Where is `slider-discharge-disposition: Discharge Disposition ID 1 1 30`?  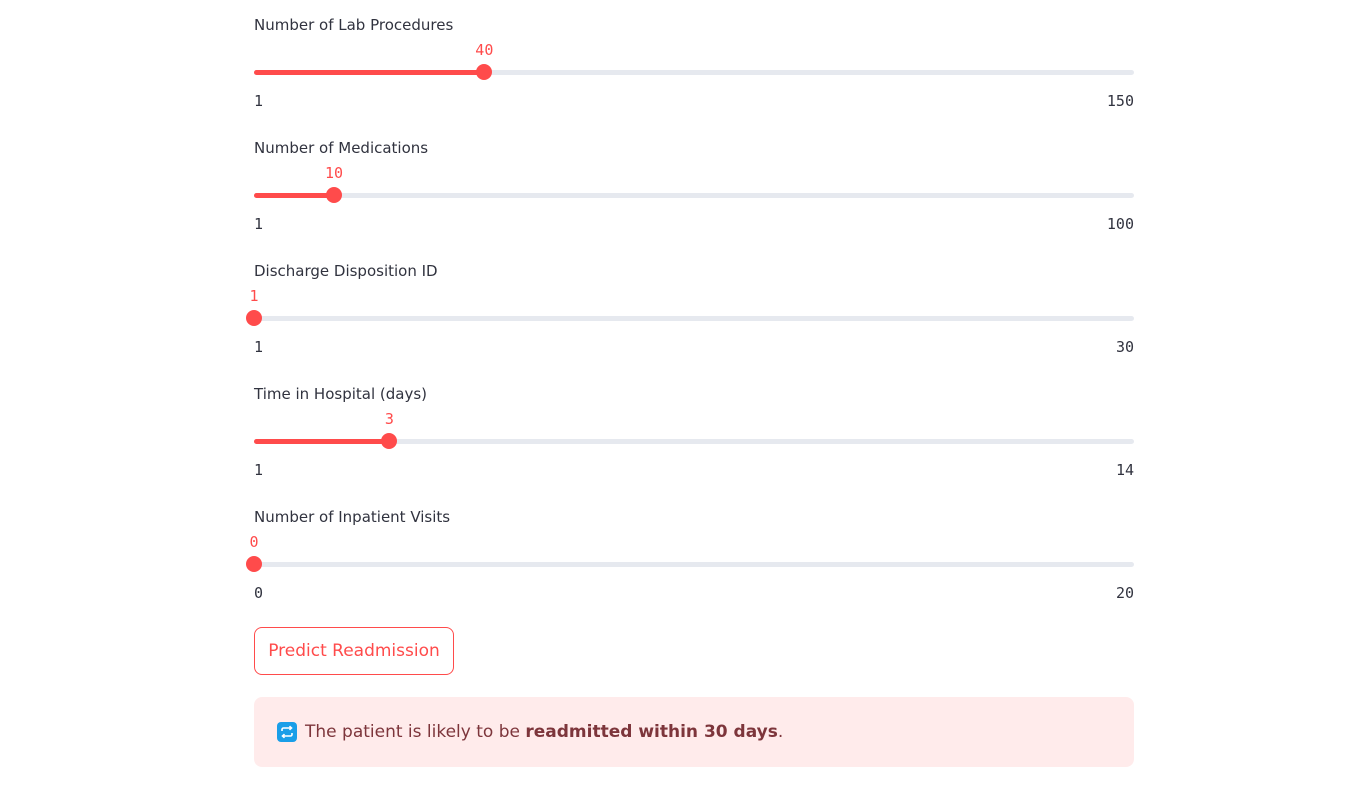
slider-discharge-disposition: Discharge Disposition ID 1 1 30 is located at coordinates (690, 301).